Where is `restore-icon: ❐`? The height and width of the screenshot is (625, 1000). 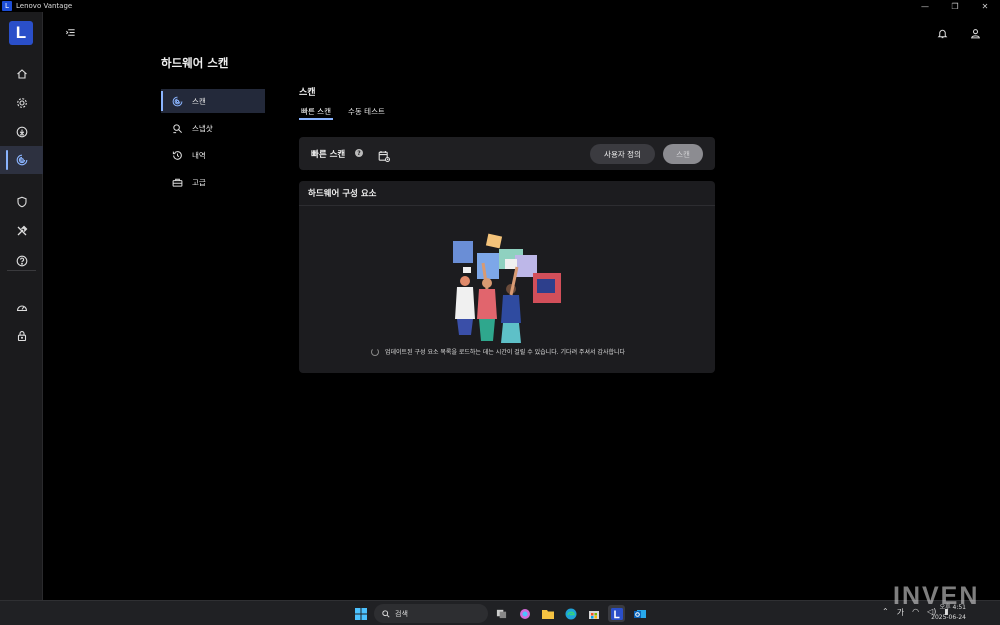 restore-icon: ❐ is located at coordinates (955, 6).